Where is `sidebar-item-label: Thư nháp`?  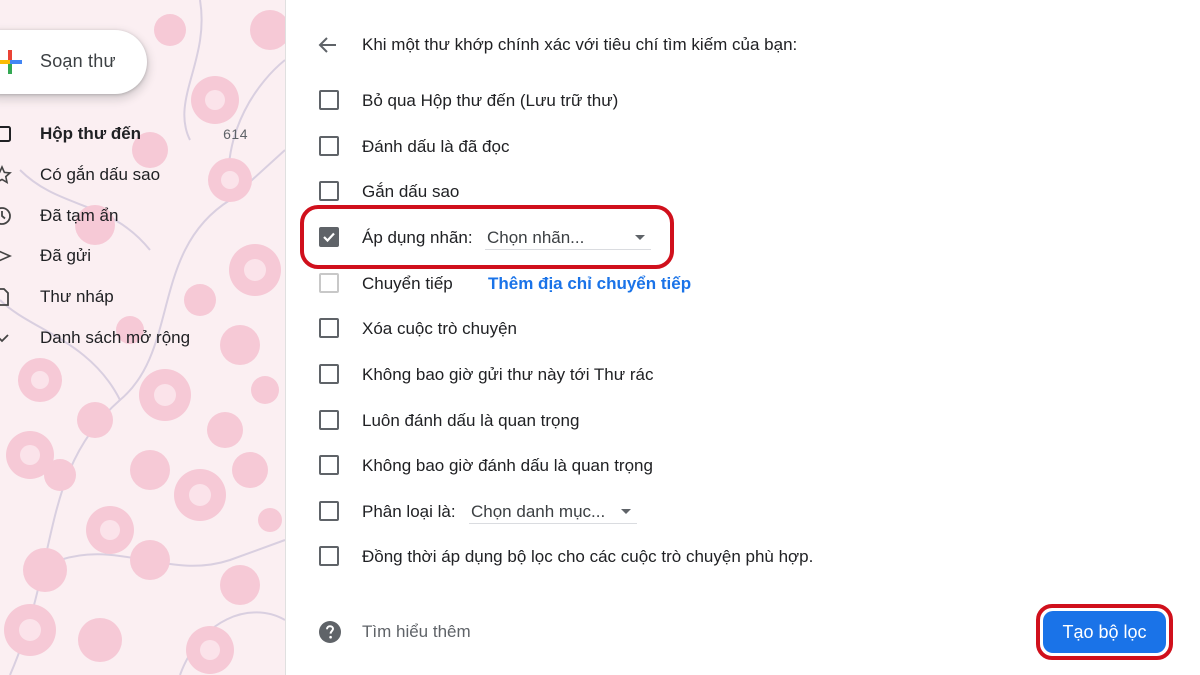 sidebar-item-label: Thư nháp is located at coordinates (77, 296).